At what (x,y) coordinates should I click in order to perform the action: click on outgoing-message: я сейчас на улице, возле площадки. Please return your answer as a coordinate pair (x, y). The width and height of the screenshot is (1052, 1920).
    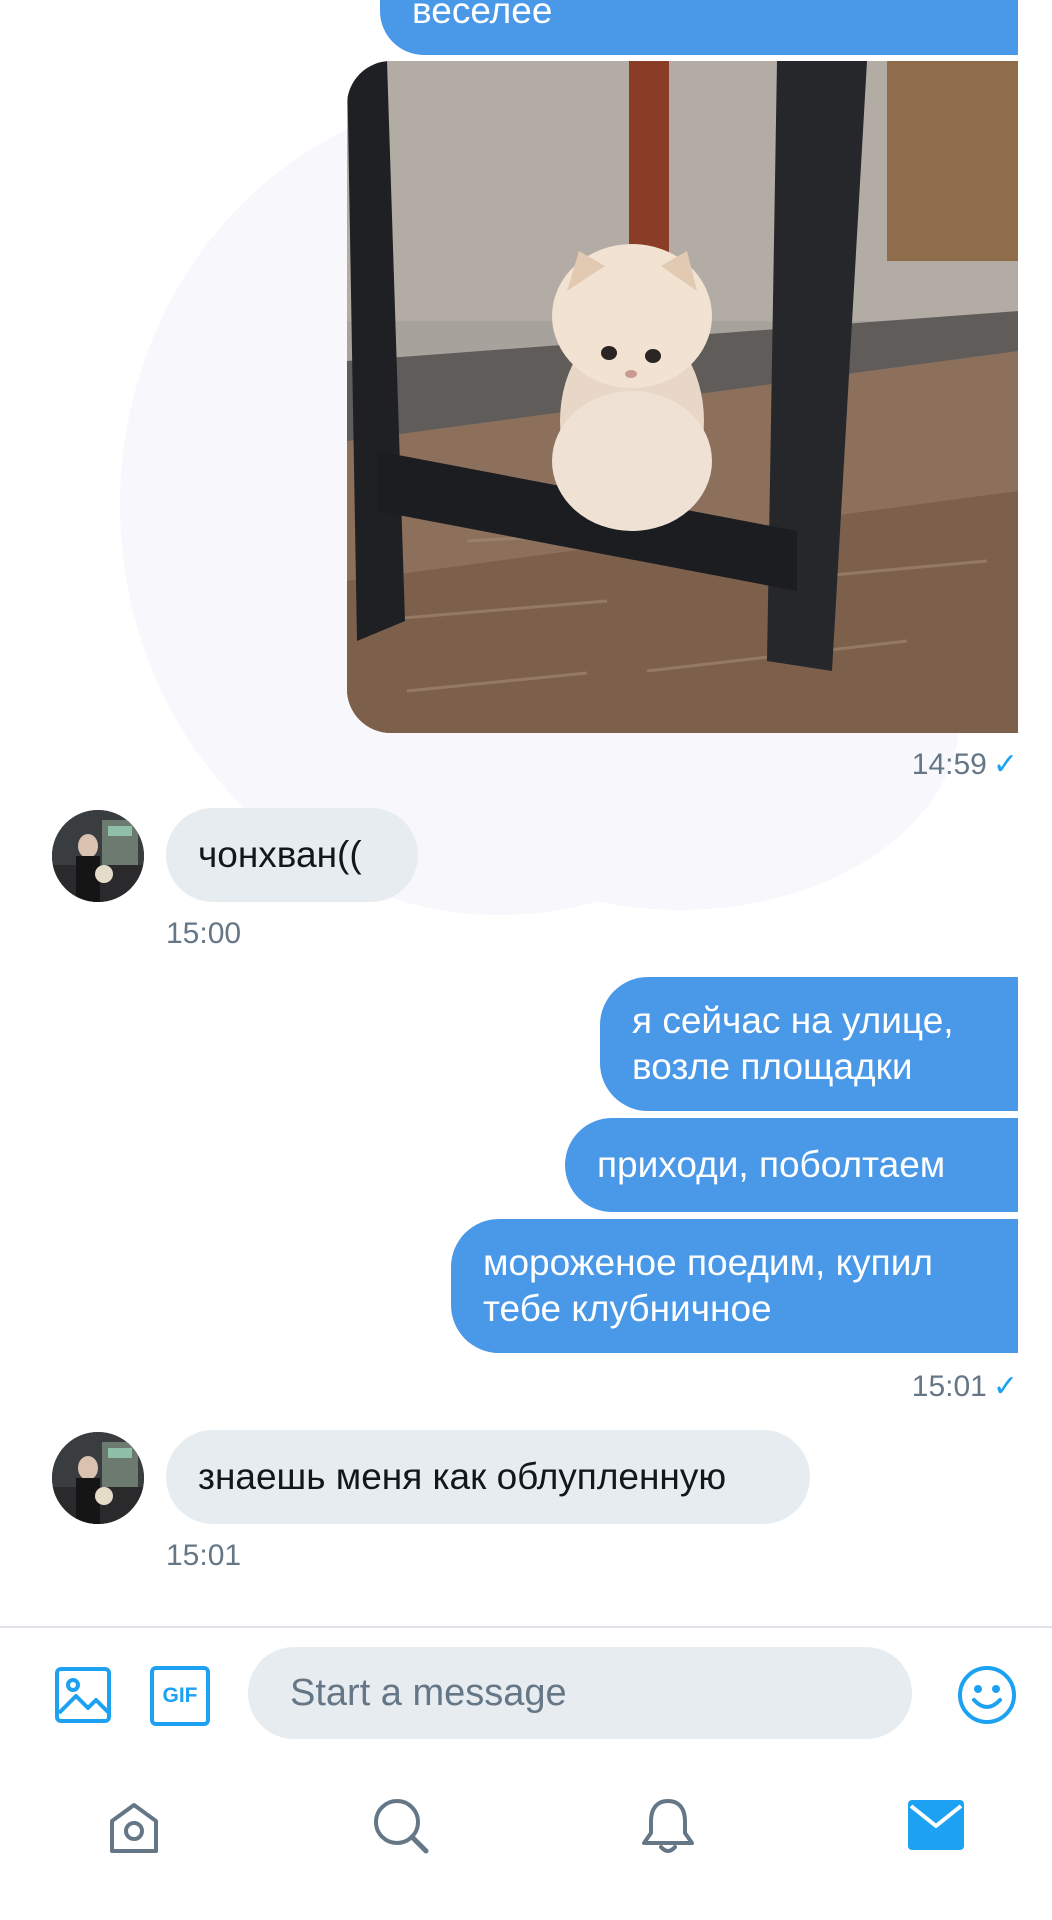
    Looking at the image, I should click on (809, 1044).